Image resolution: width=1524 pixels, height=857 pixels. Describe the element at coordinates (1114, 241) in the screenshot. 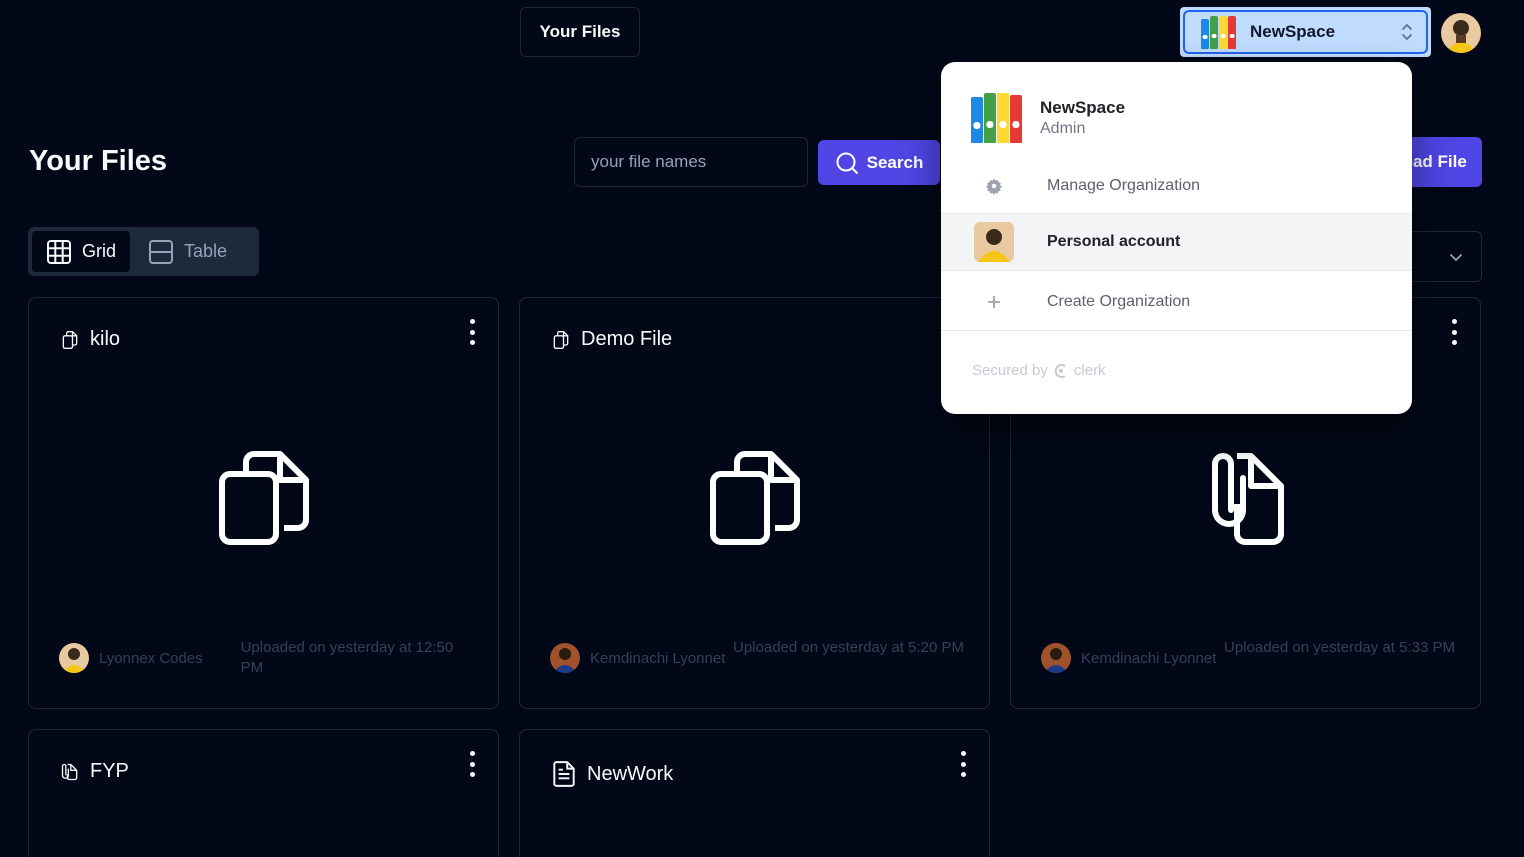

I see `personal-account-label: Personal account` at that location.